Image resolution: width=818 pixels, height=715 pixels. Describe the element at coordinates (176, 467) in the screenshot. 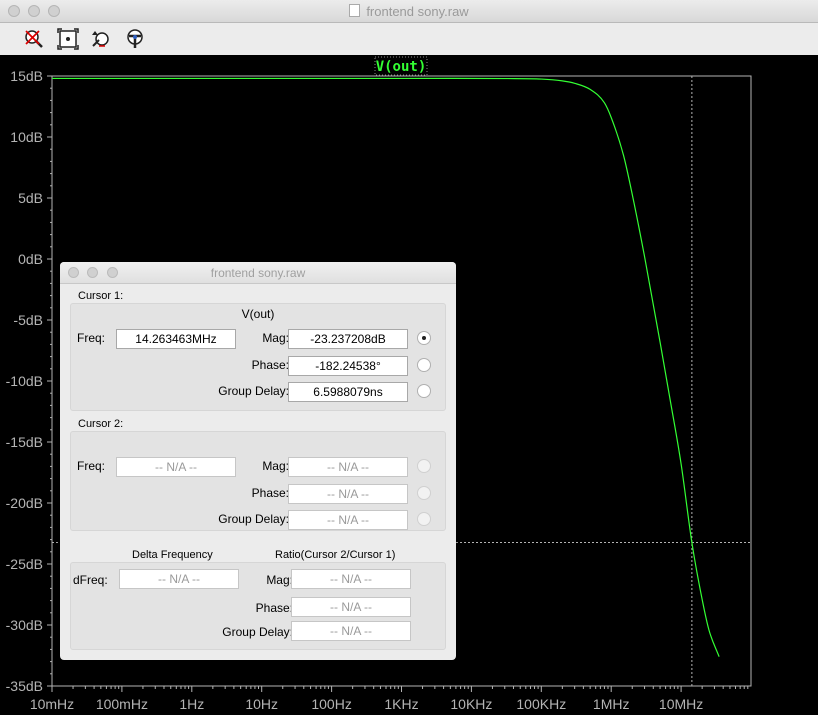

I see `cursor2-freq-field: -- N/A --` at that location.